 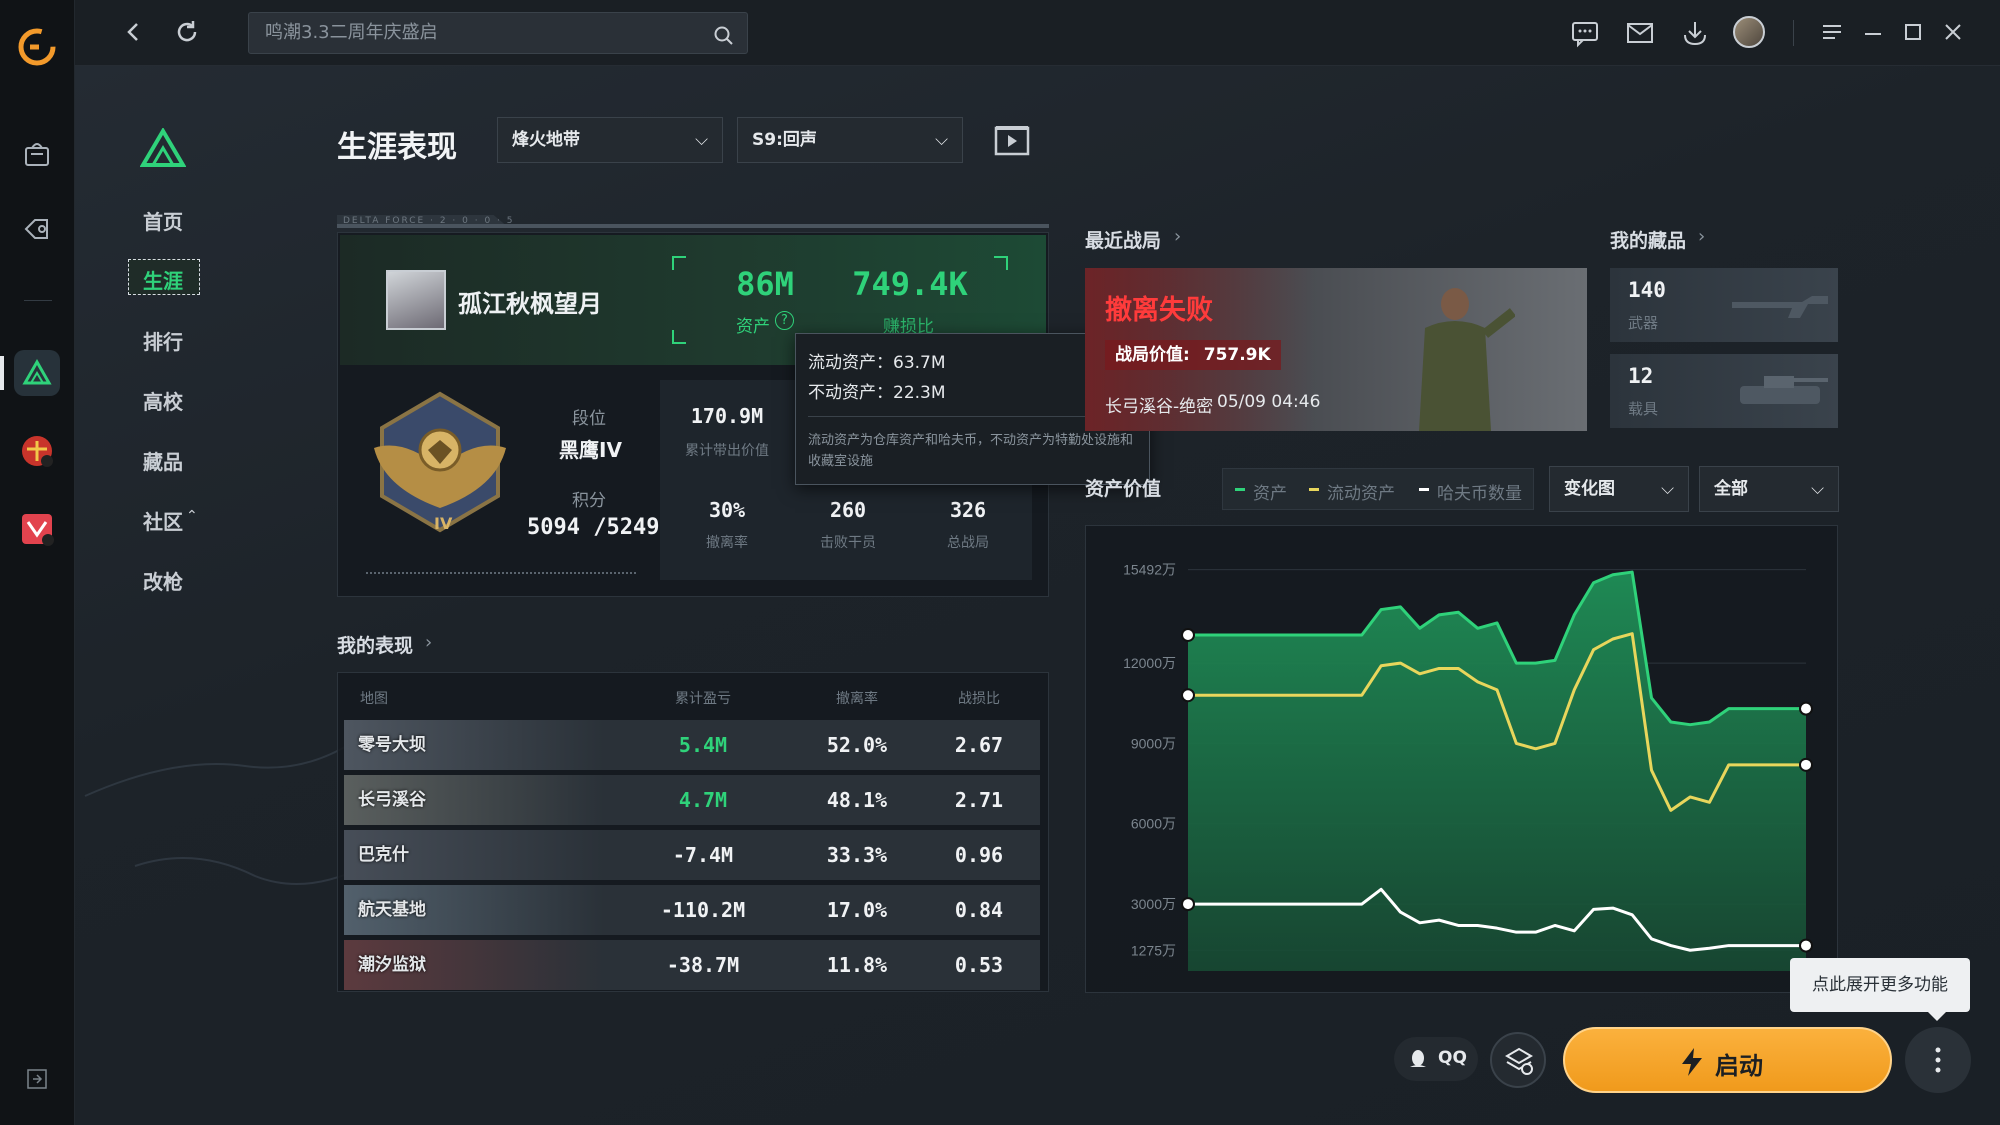 I want to click on video-replay-icon, so click(x=1012, y=141).